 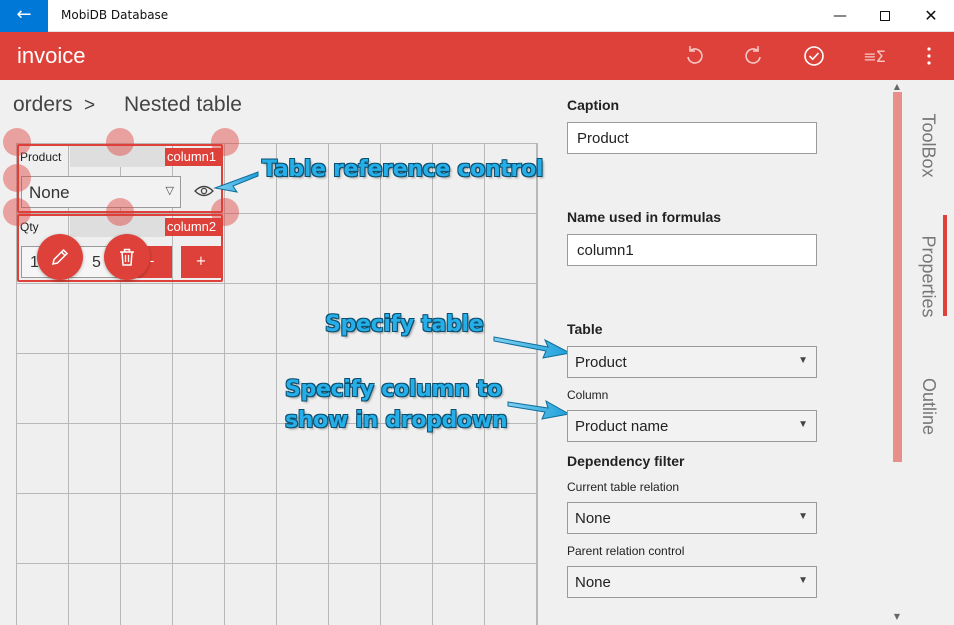 What do you see at coordinates (404, 324) in the screenshot?
I see `annotation-specify-table: Specify table` at bounding box center [404, 324].